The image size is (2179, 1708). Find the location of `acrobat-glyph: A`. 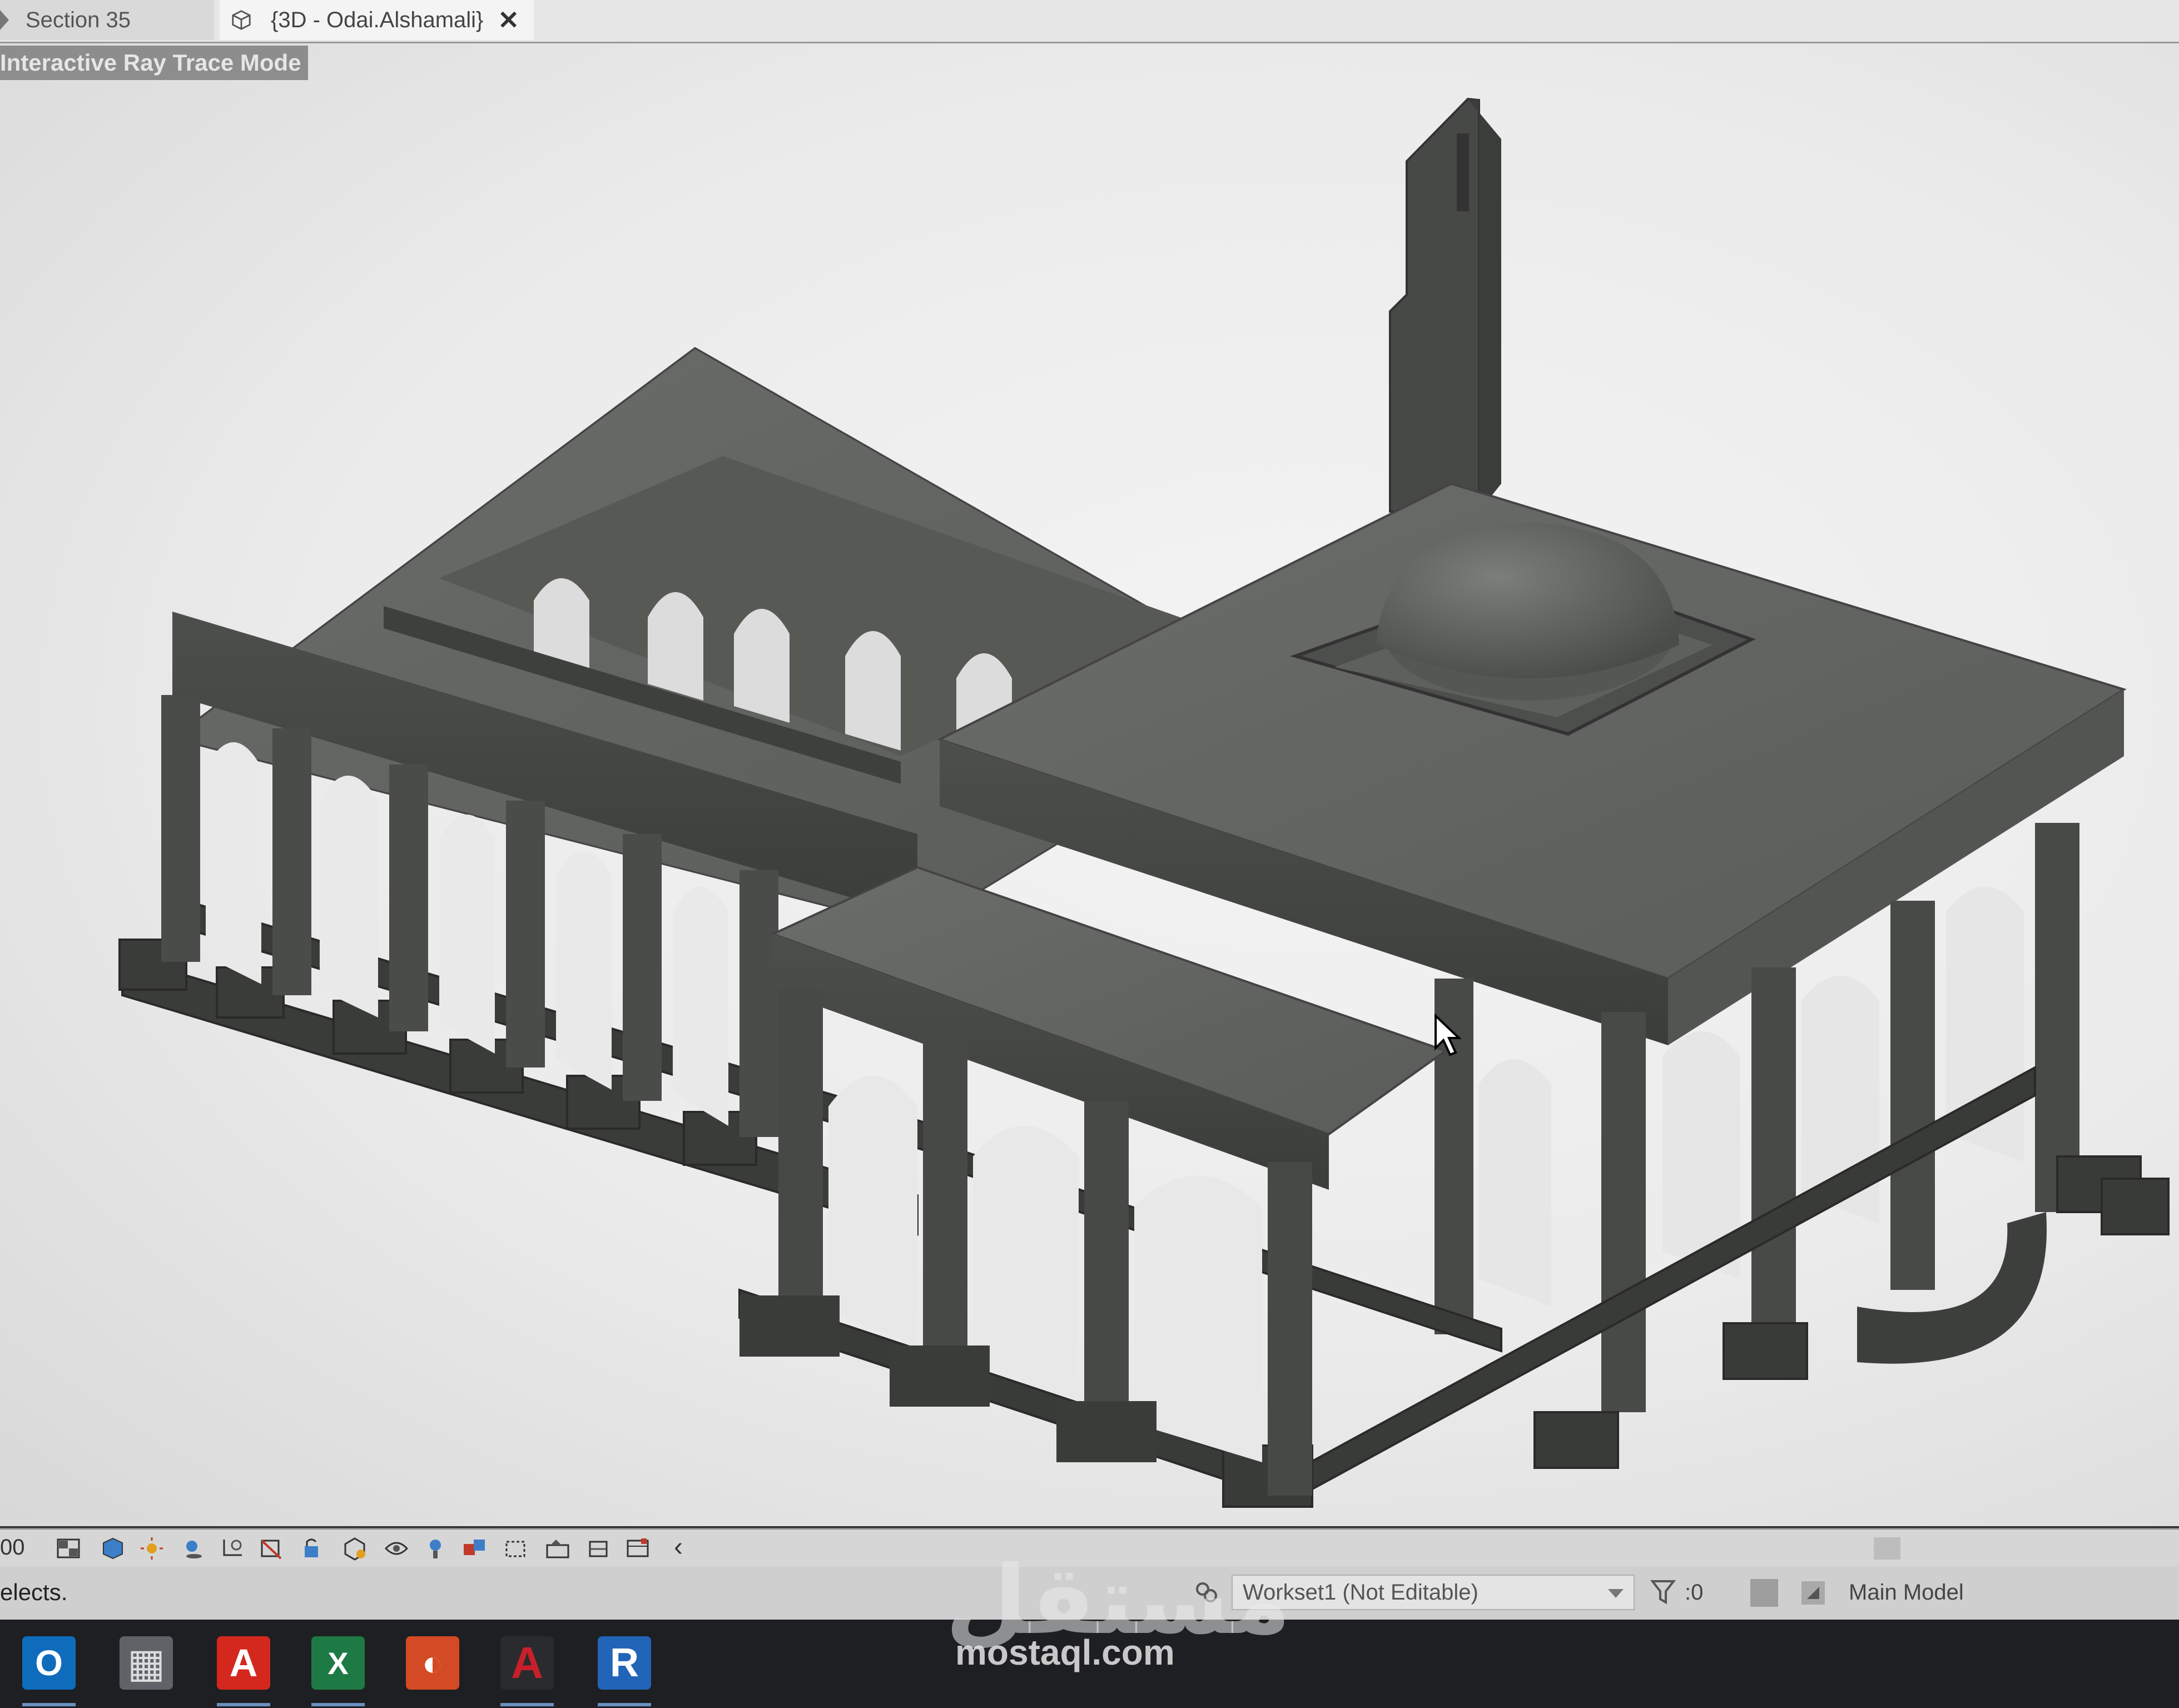

acrobat-glyph: A is located at coordinates (243, 1663).